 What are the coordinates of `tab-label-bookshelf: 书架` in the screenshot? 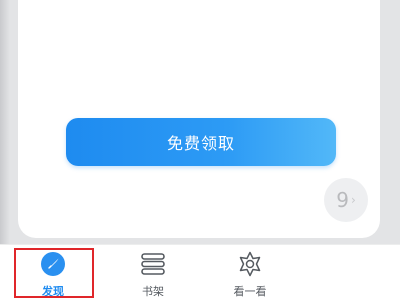 It's located at (153, 291).